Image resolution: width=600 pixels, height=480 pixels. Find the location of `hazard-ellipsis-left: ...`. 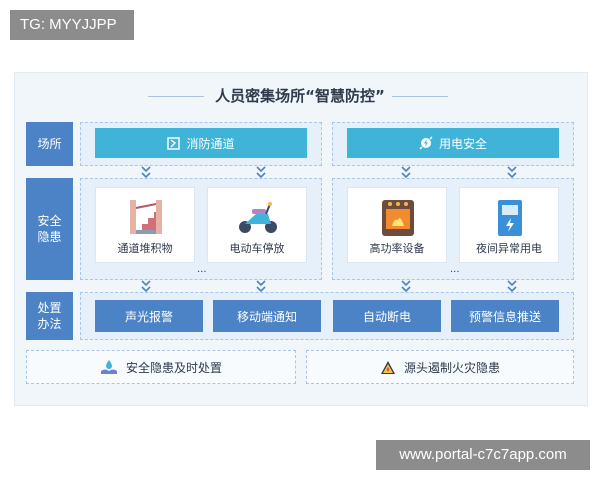

hazard-ellipsis-left: ... is located at coordinates (202, 269).